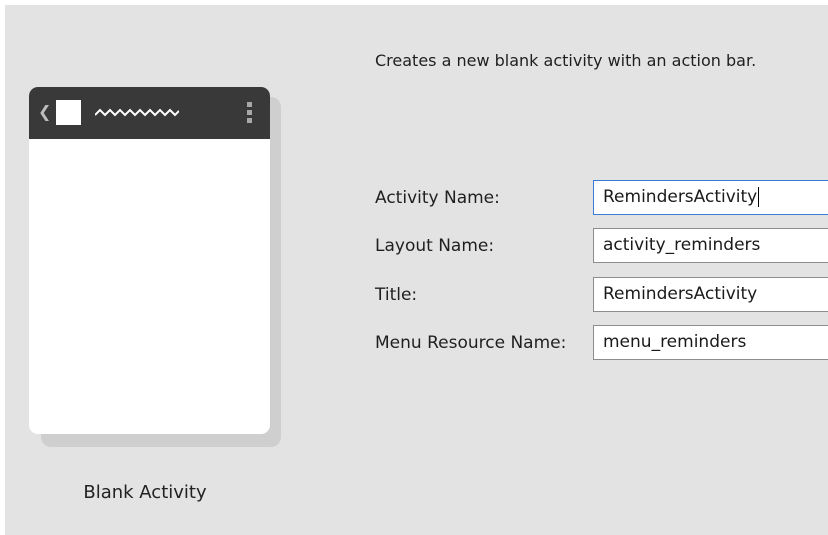 Image resolution: width=828 pixels, height=535 pixels. I want to click on menu-resource-name-field: menu_reminders, so click(710, 342).